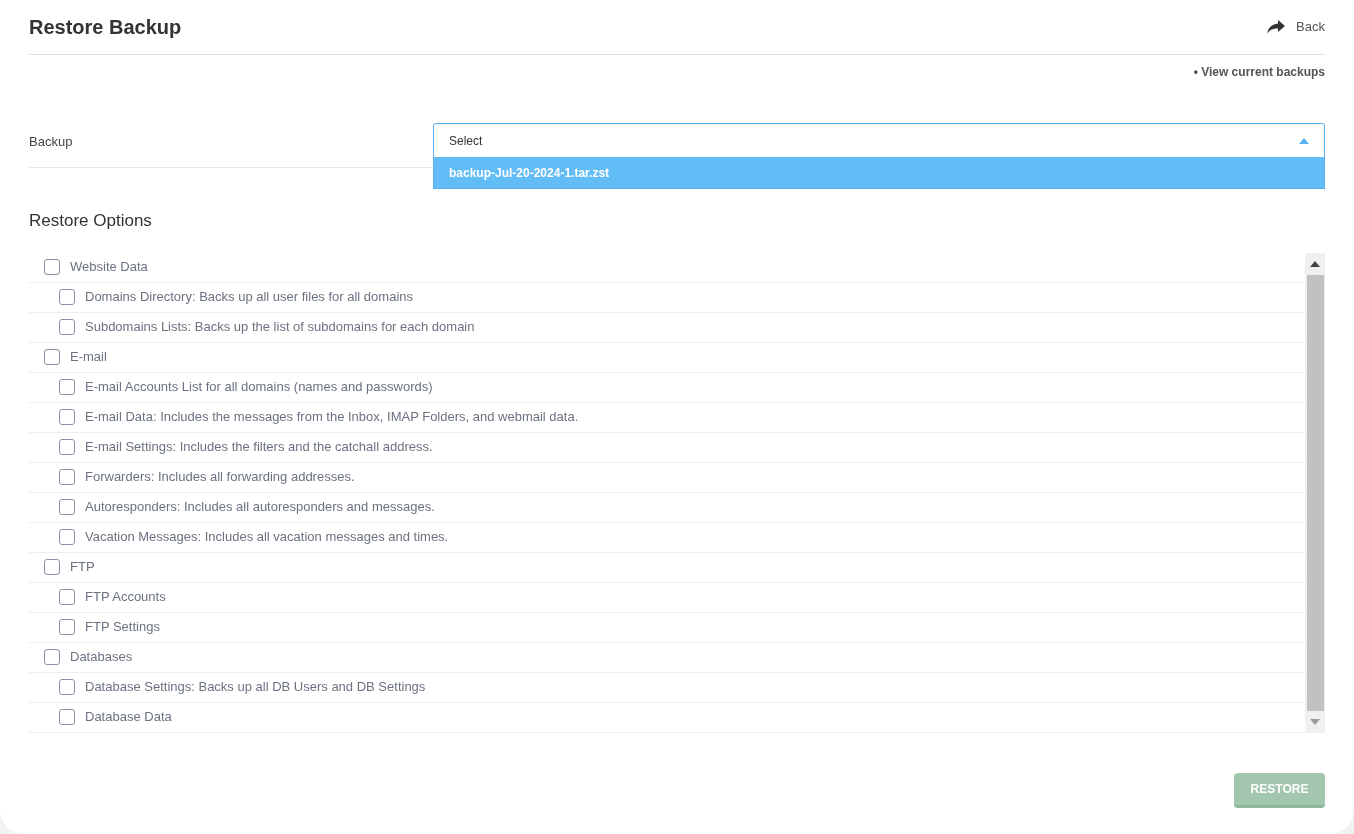 Image resolution: width=1354 pixels, height=834 pixels. I want to click on option-label: Databases, so click(101, 657).